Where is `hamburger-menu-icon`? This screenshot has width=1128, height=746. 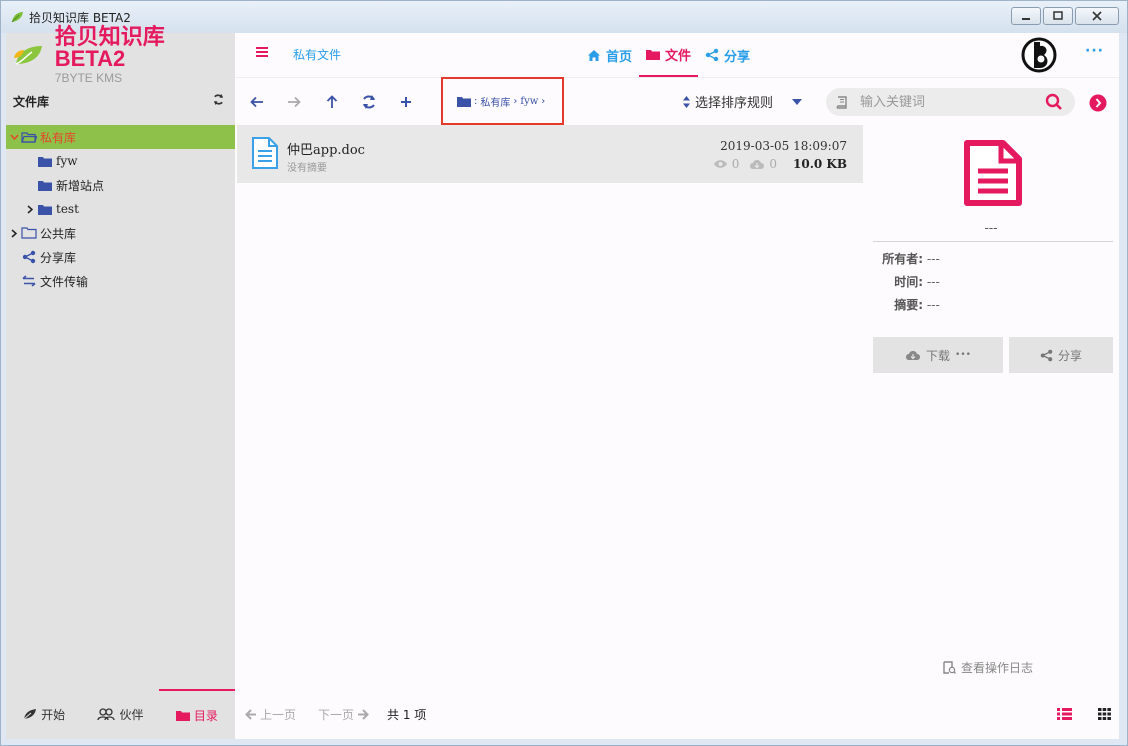 hamburger-menu-icon is located at coordinates (262, 54).